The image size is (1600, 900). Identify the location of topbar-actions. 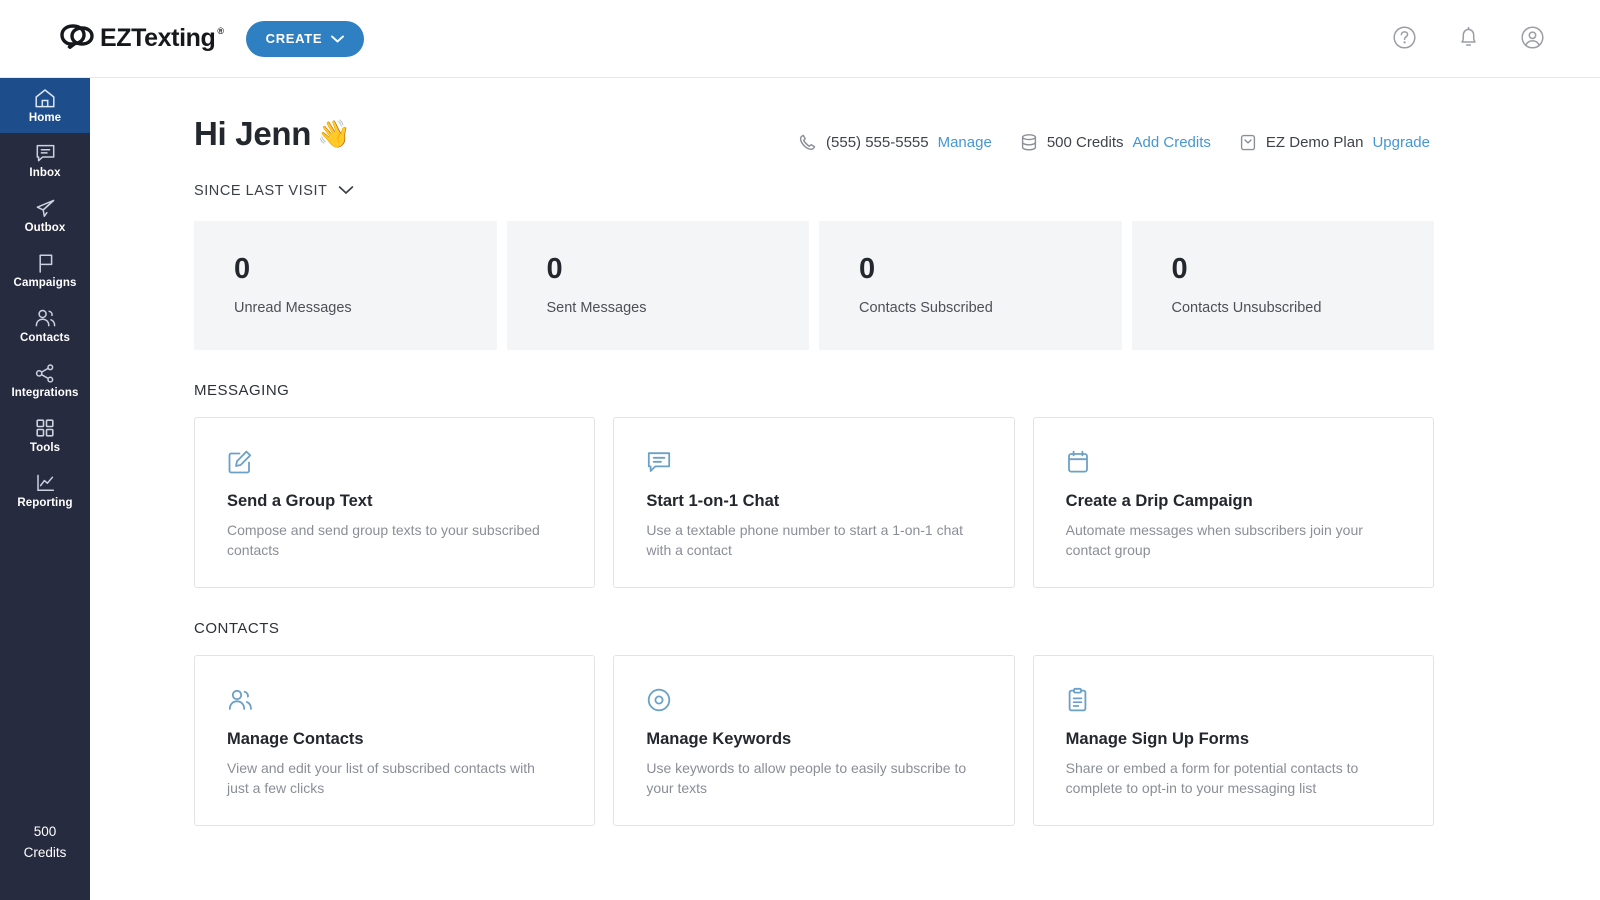
(1468, 39).